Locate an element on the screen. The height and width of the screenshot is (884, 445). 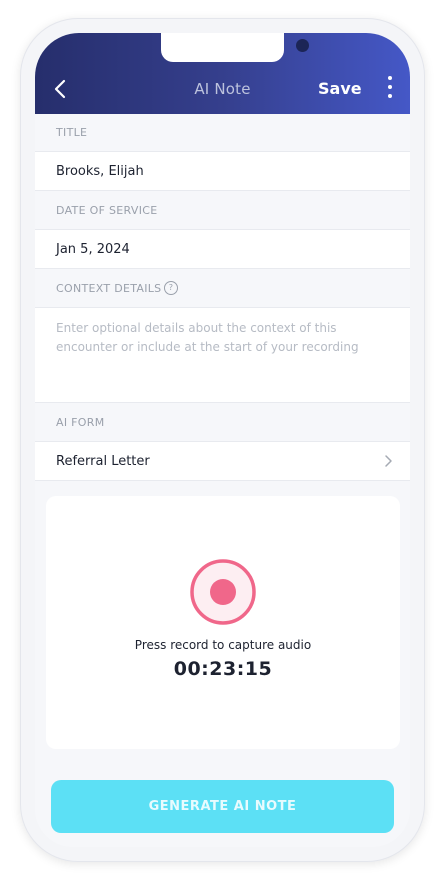
title-section-label: TITLE is located at coordinates (222, 133).